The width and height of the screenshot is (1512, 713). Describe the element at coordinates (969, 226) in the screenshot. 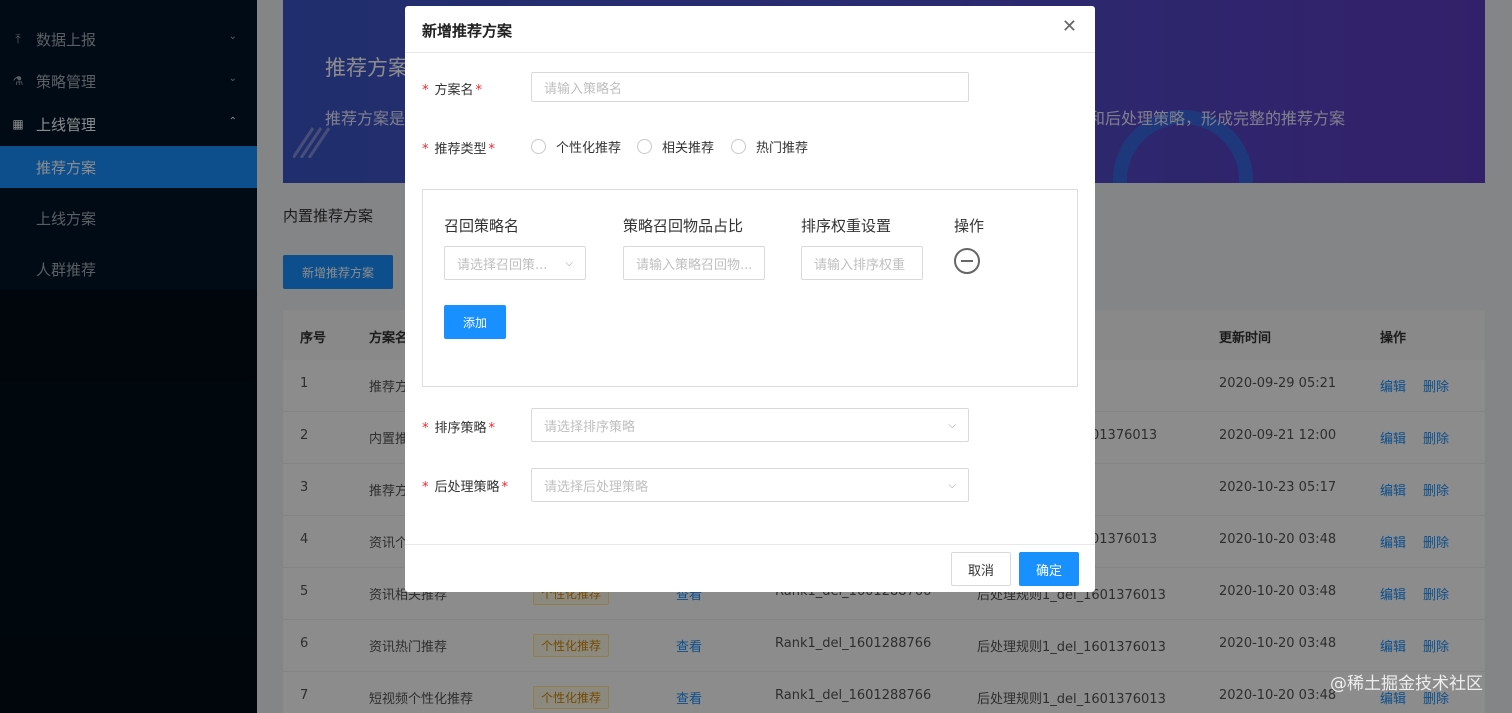

I see `col-action: 操作` at that location.